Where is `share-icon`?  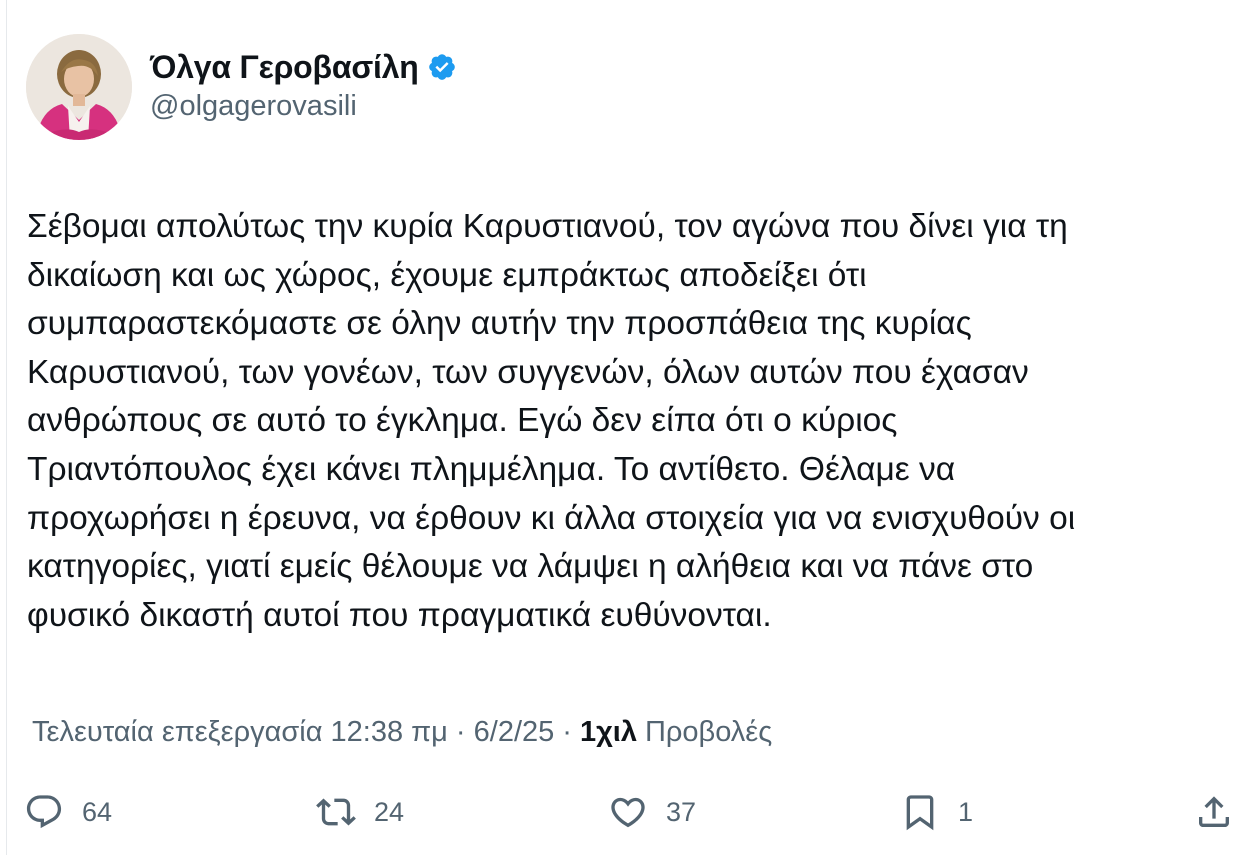
share-icon is located at coordinates (1214, 811).